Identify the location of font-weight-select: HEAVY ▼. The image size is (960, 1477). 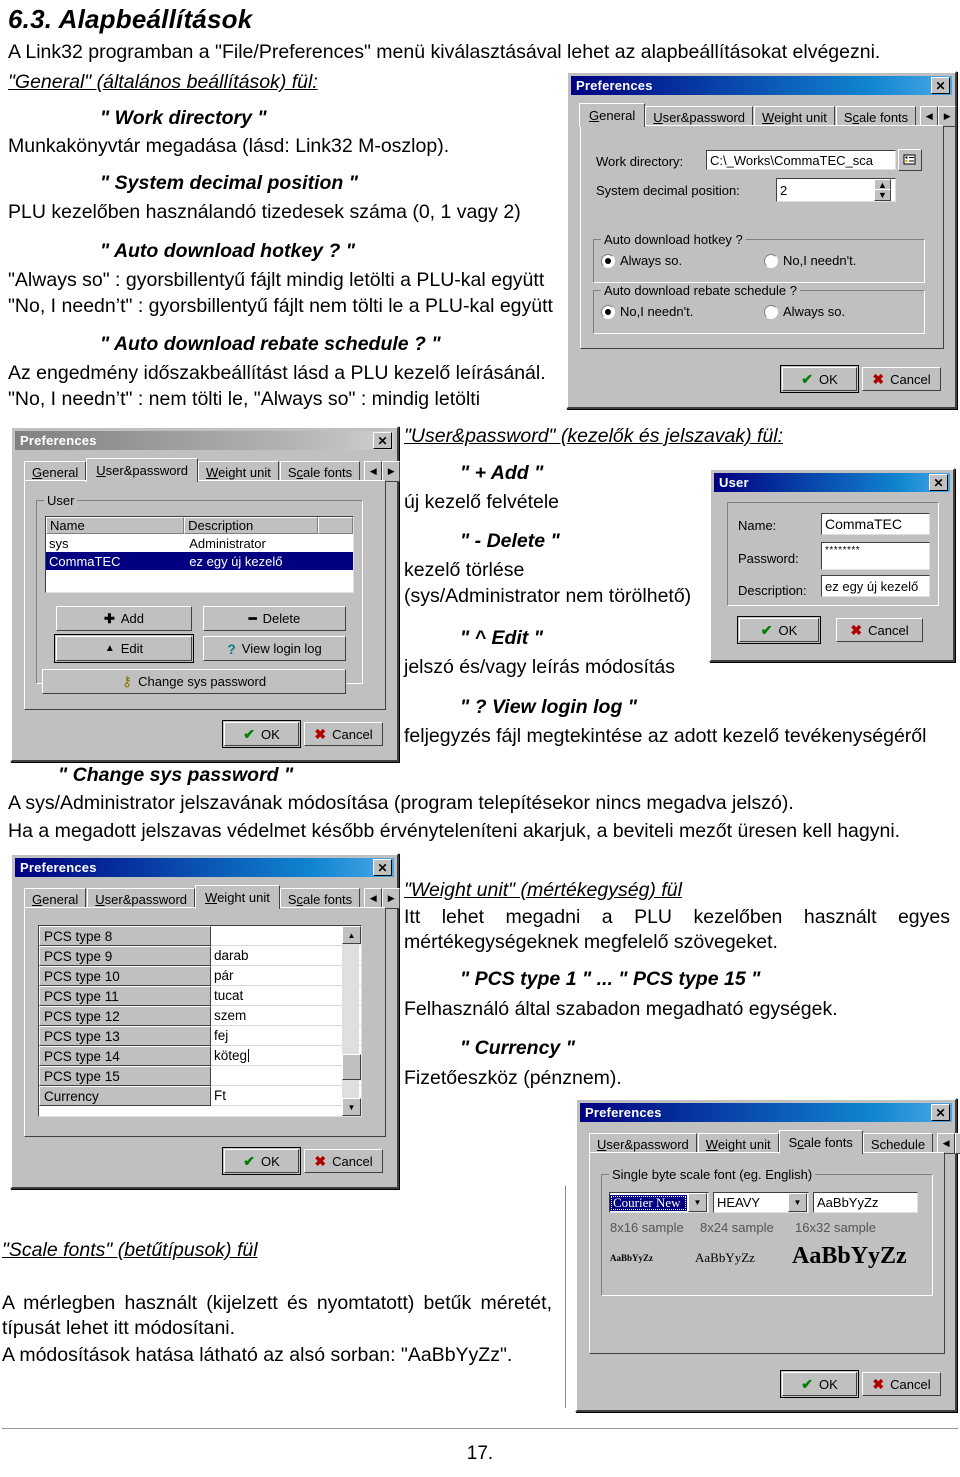
(761, 1202).